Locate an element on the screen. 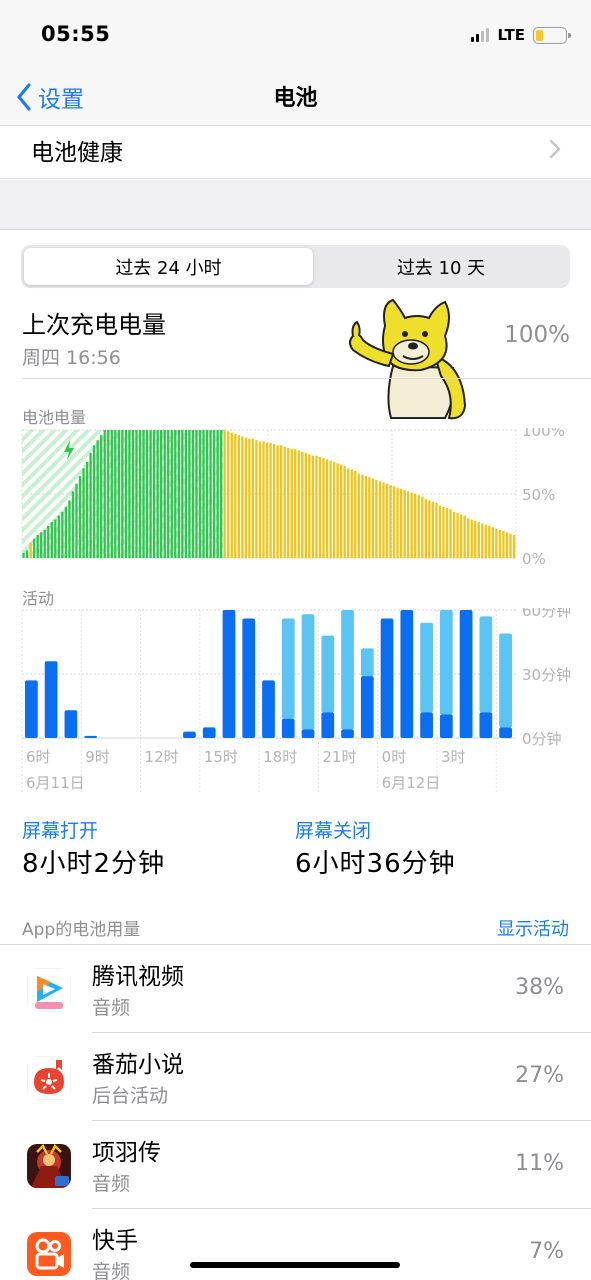 This screenshot has height=1280, width=591. screen-off-value: 6小时36分钟 is located at coordinates (375, 864).